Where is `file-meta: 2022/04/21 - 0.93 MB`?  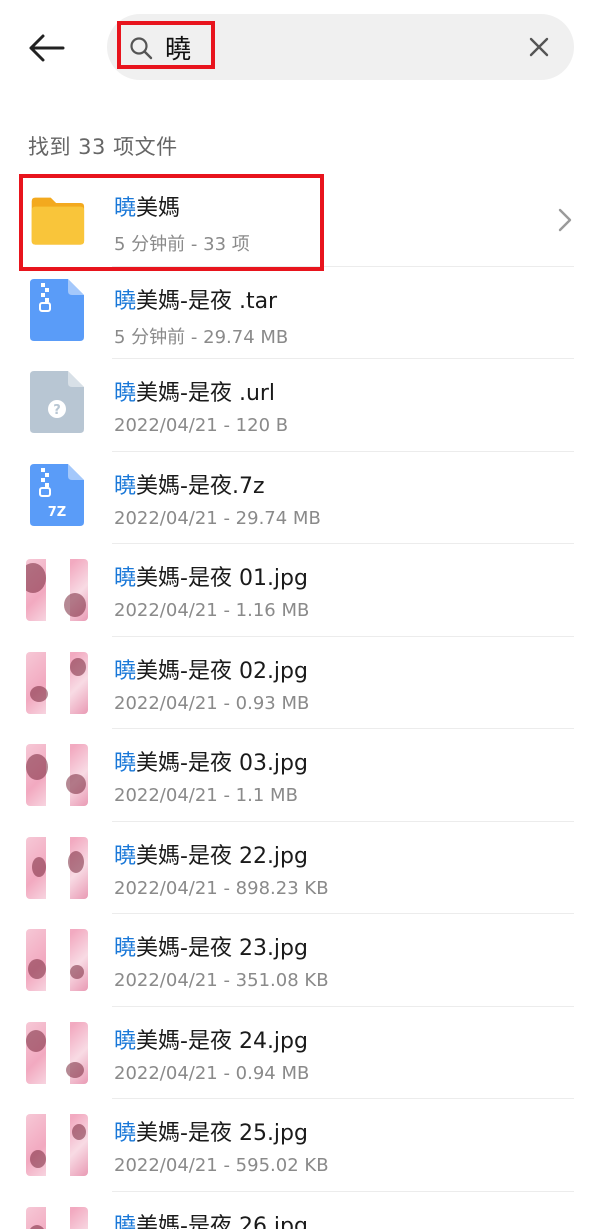 file-meta: 2022/04/21 - 0.93 MB is located at coordinates (212, 703).